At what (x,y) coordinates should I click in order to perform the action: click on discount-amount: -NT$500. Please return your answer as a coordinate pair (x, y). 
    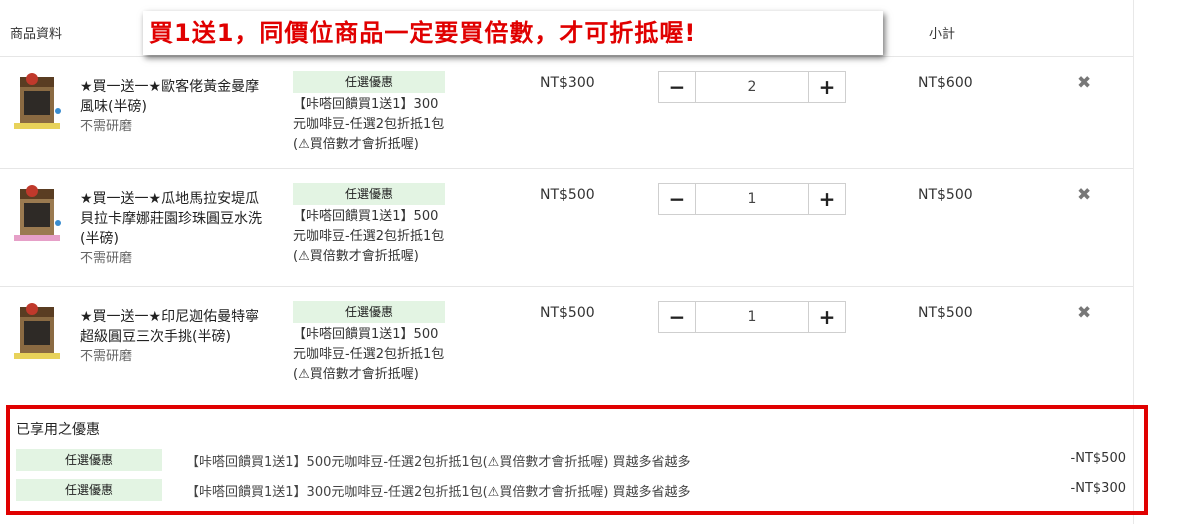
    Looking at the image, I should click on (1098, 458).